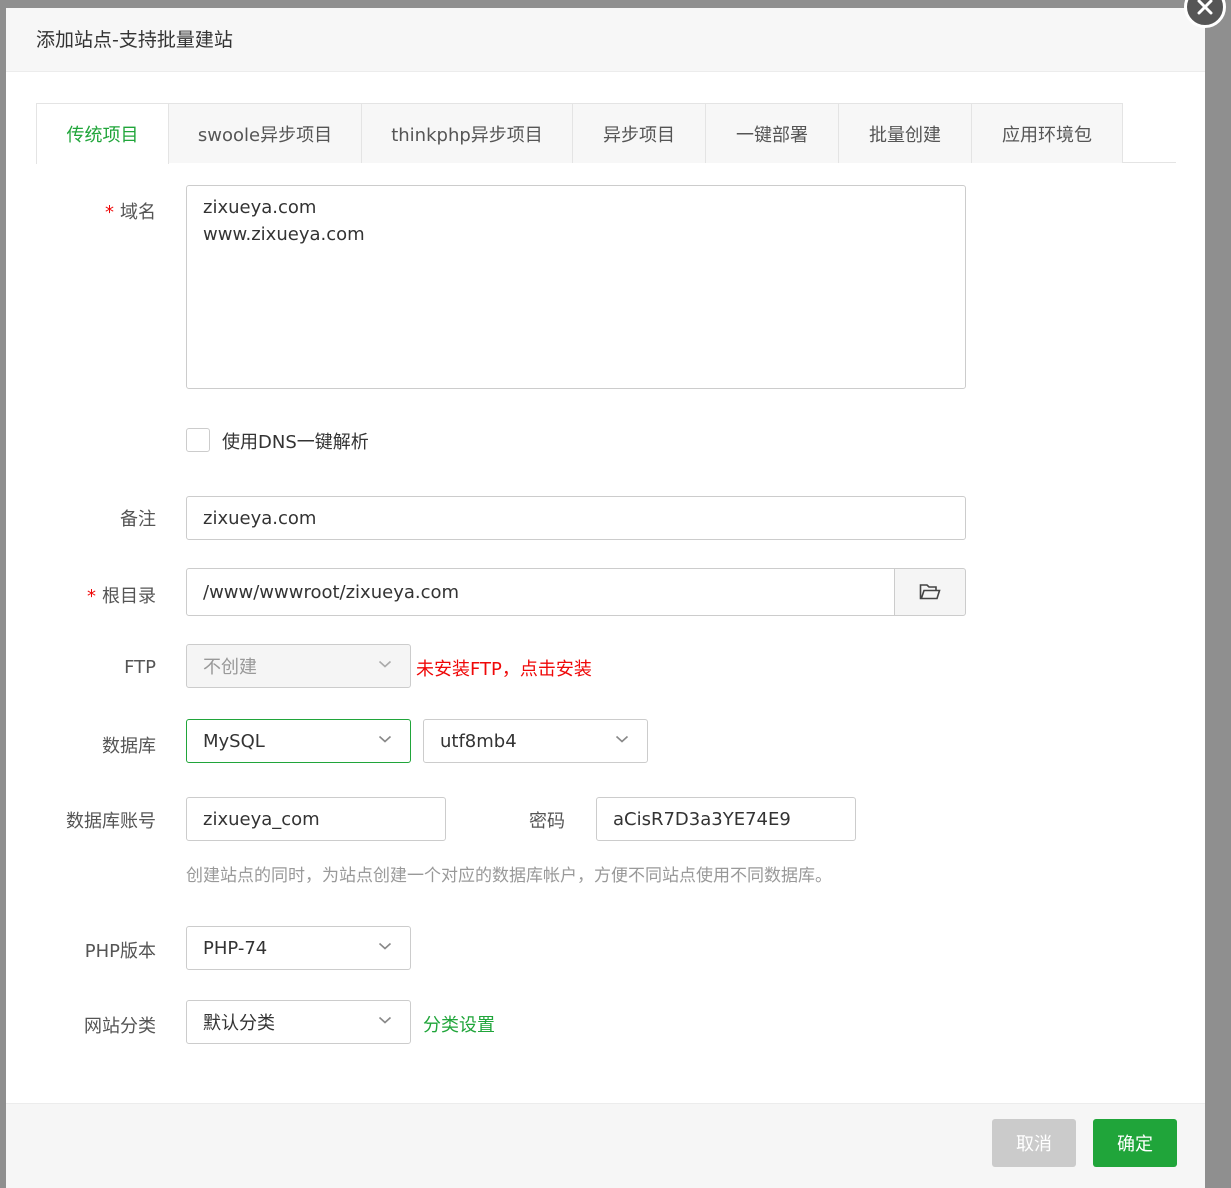 The width and height of the screenshot is (1231, 1188). Describe the element at coordinates (265, 133) in the screenshot. I see `tab-swoole-async-project: swoole异步项目` at that location.